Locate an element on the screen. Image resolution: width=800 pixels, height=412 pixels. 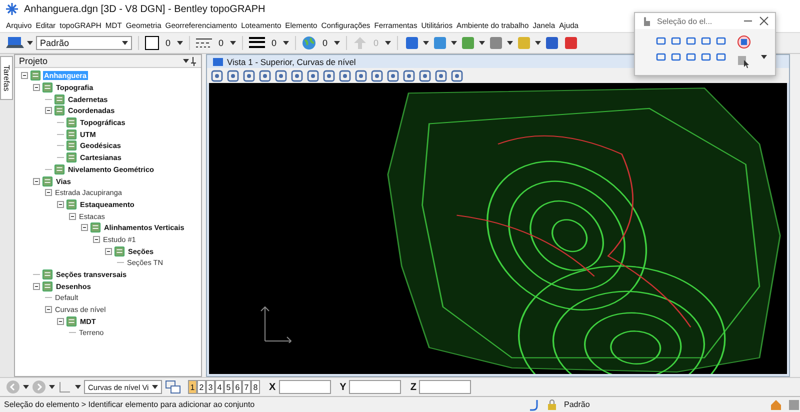
view-window-icon is located at coordinates (218, 62).